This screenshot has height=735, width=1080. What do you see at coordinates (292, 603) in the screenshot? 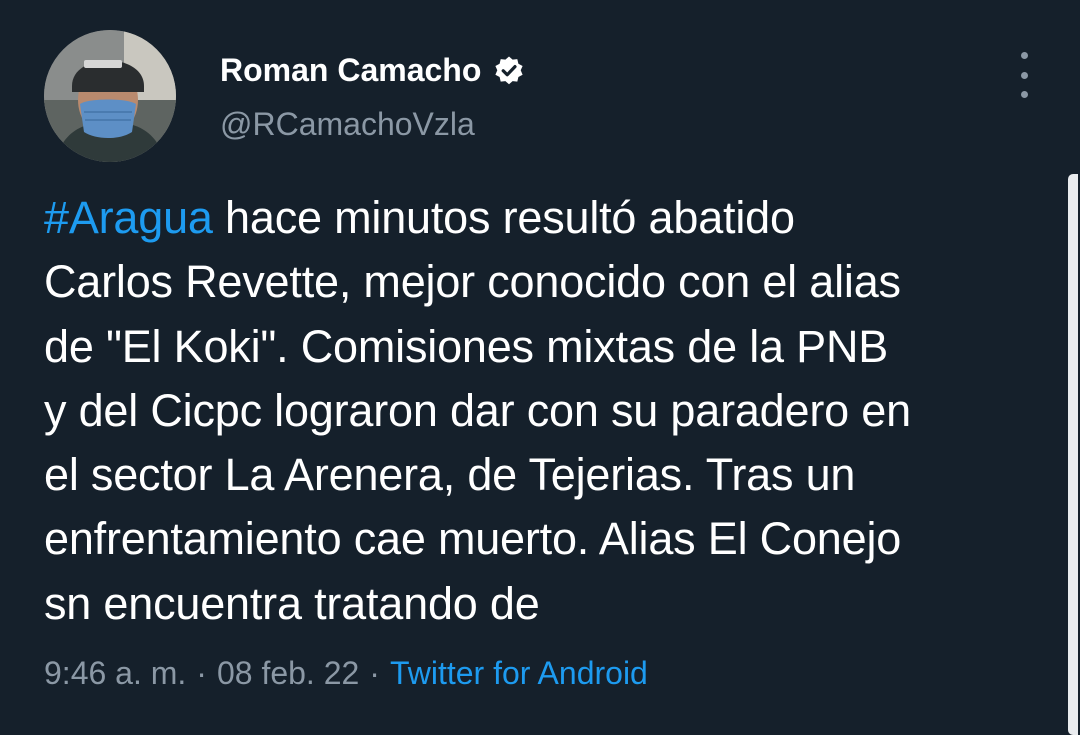
I see `tweet-line: sn encuentra tratando de` at bounding box center [292, 603].